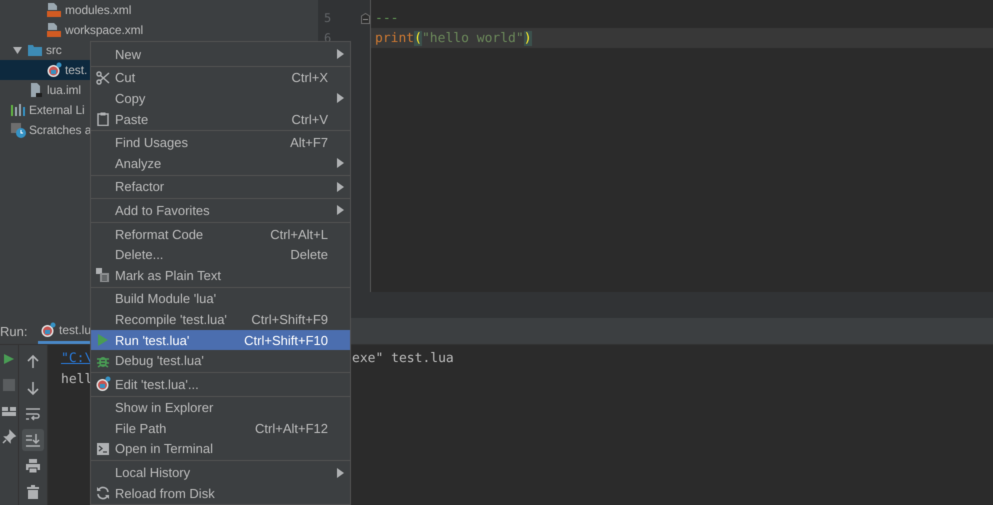 Image resolution: width=993 pixels, height=505 pixels. Describe the element at coordinates (310, 119) in the screenshot. I see `shortcut-label: Ctrl+V` at that location.